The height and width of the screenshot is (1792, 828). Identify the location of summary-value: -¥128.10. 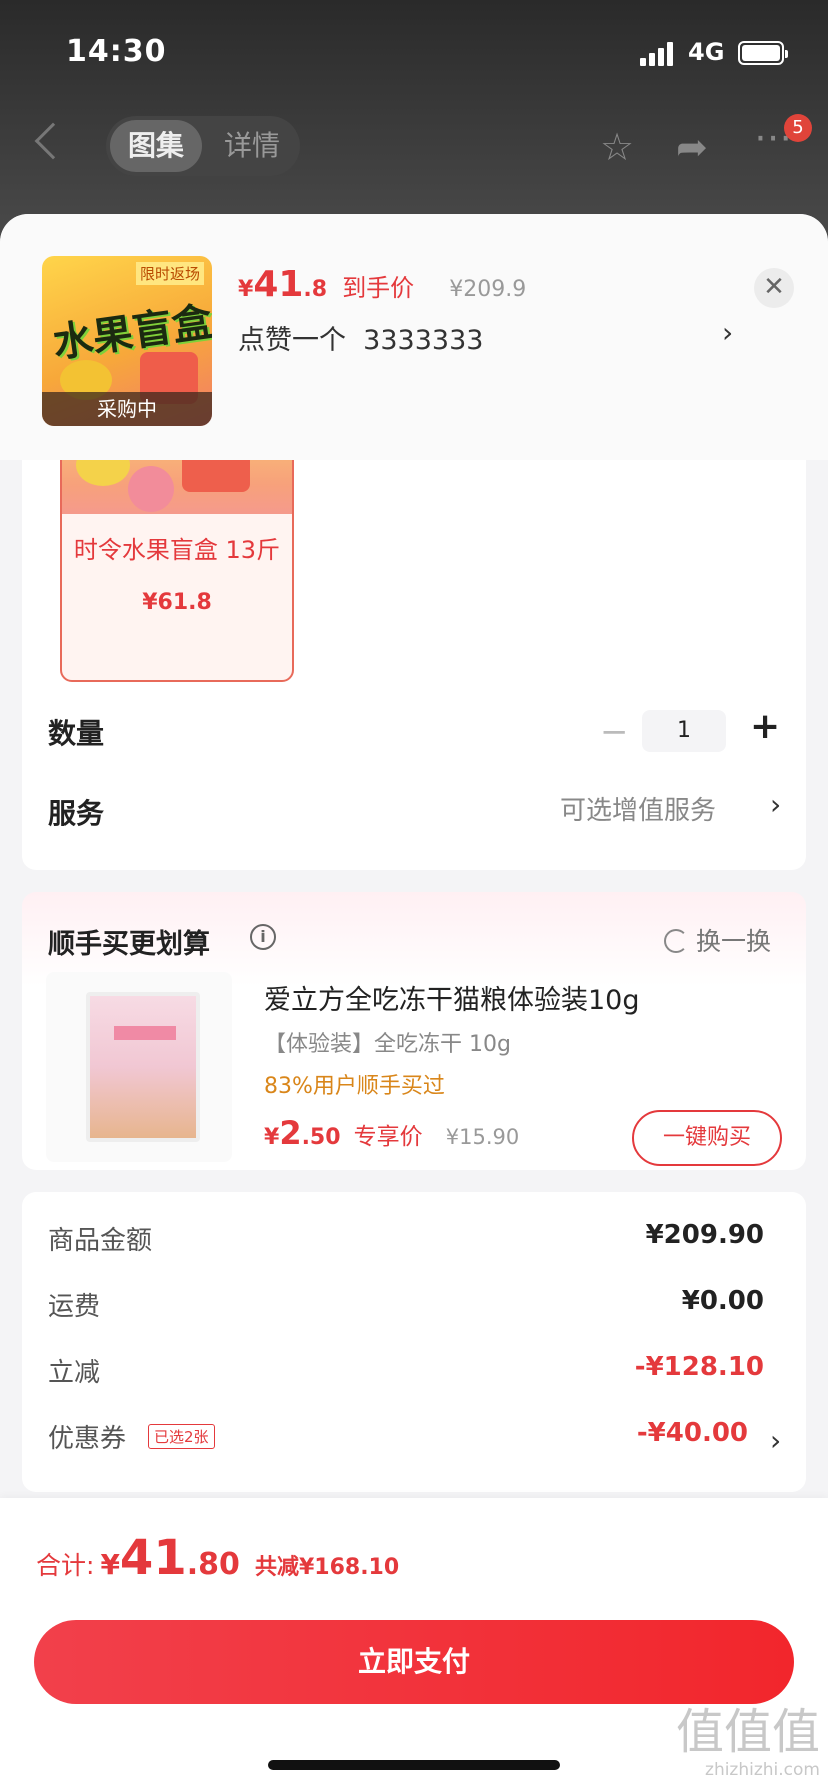
(699, 1367).